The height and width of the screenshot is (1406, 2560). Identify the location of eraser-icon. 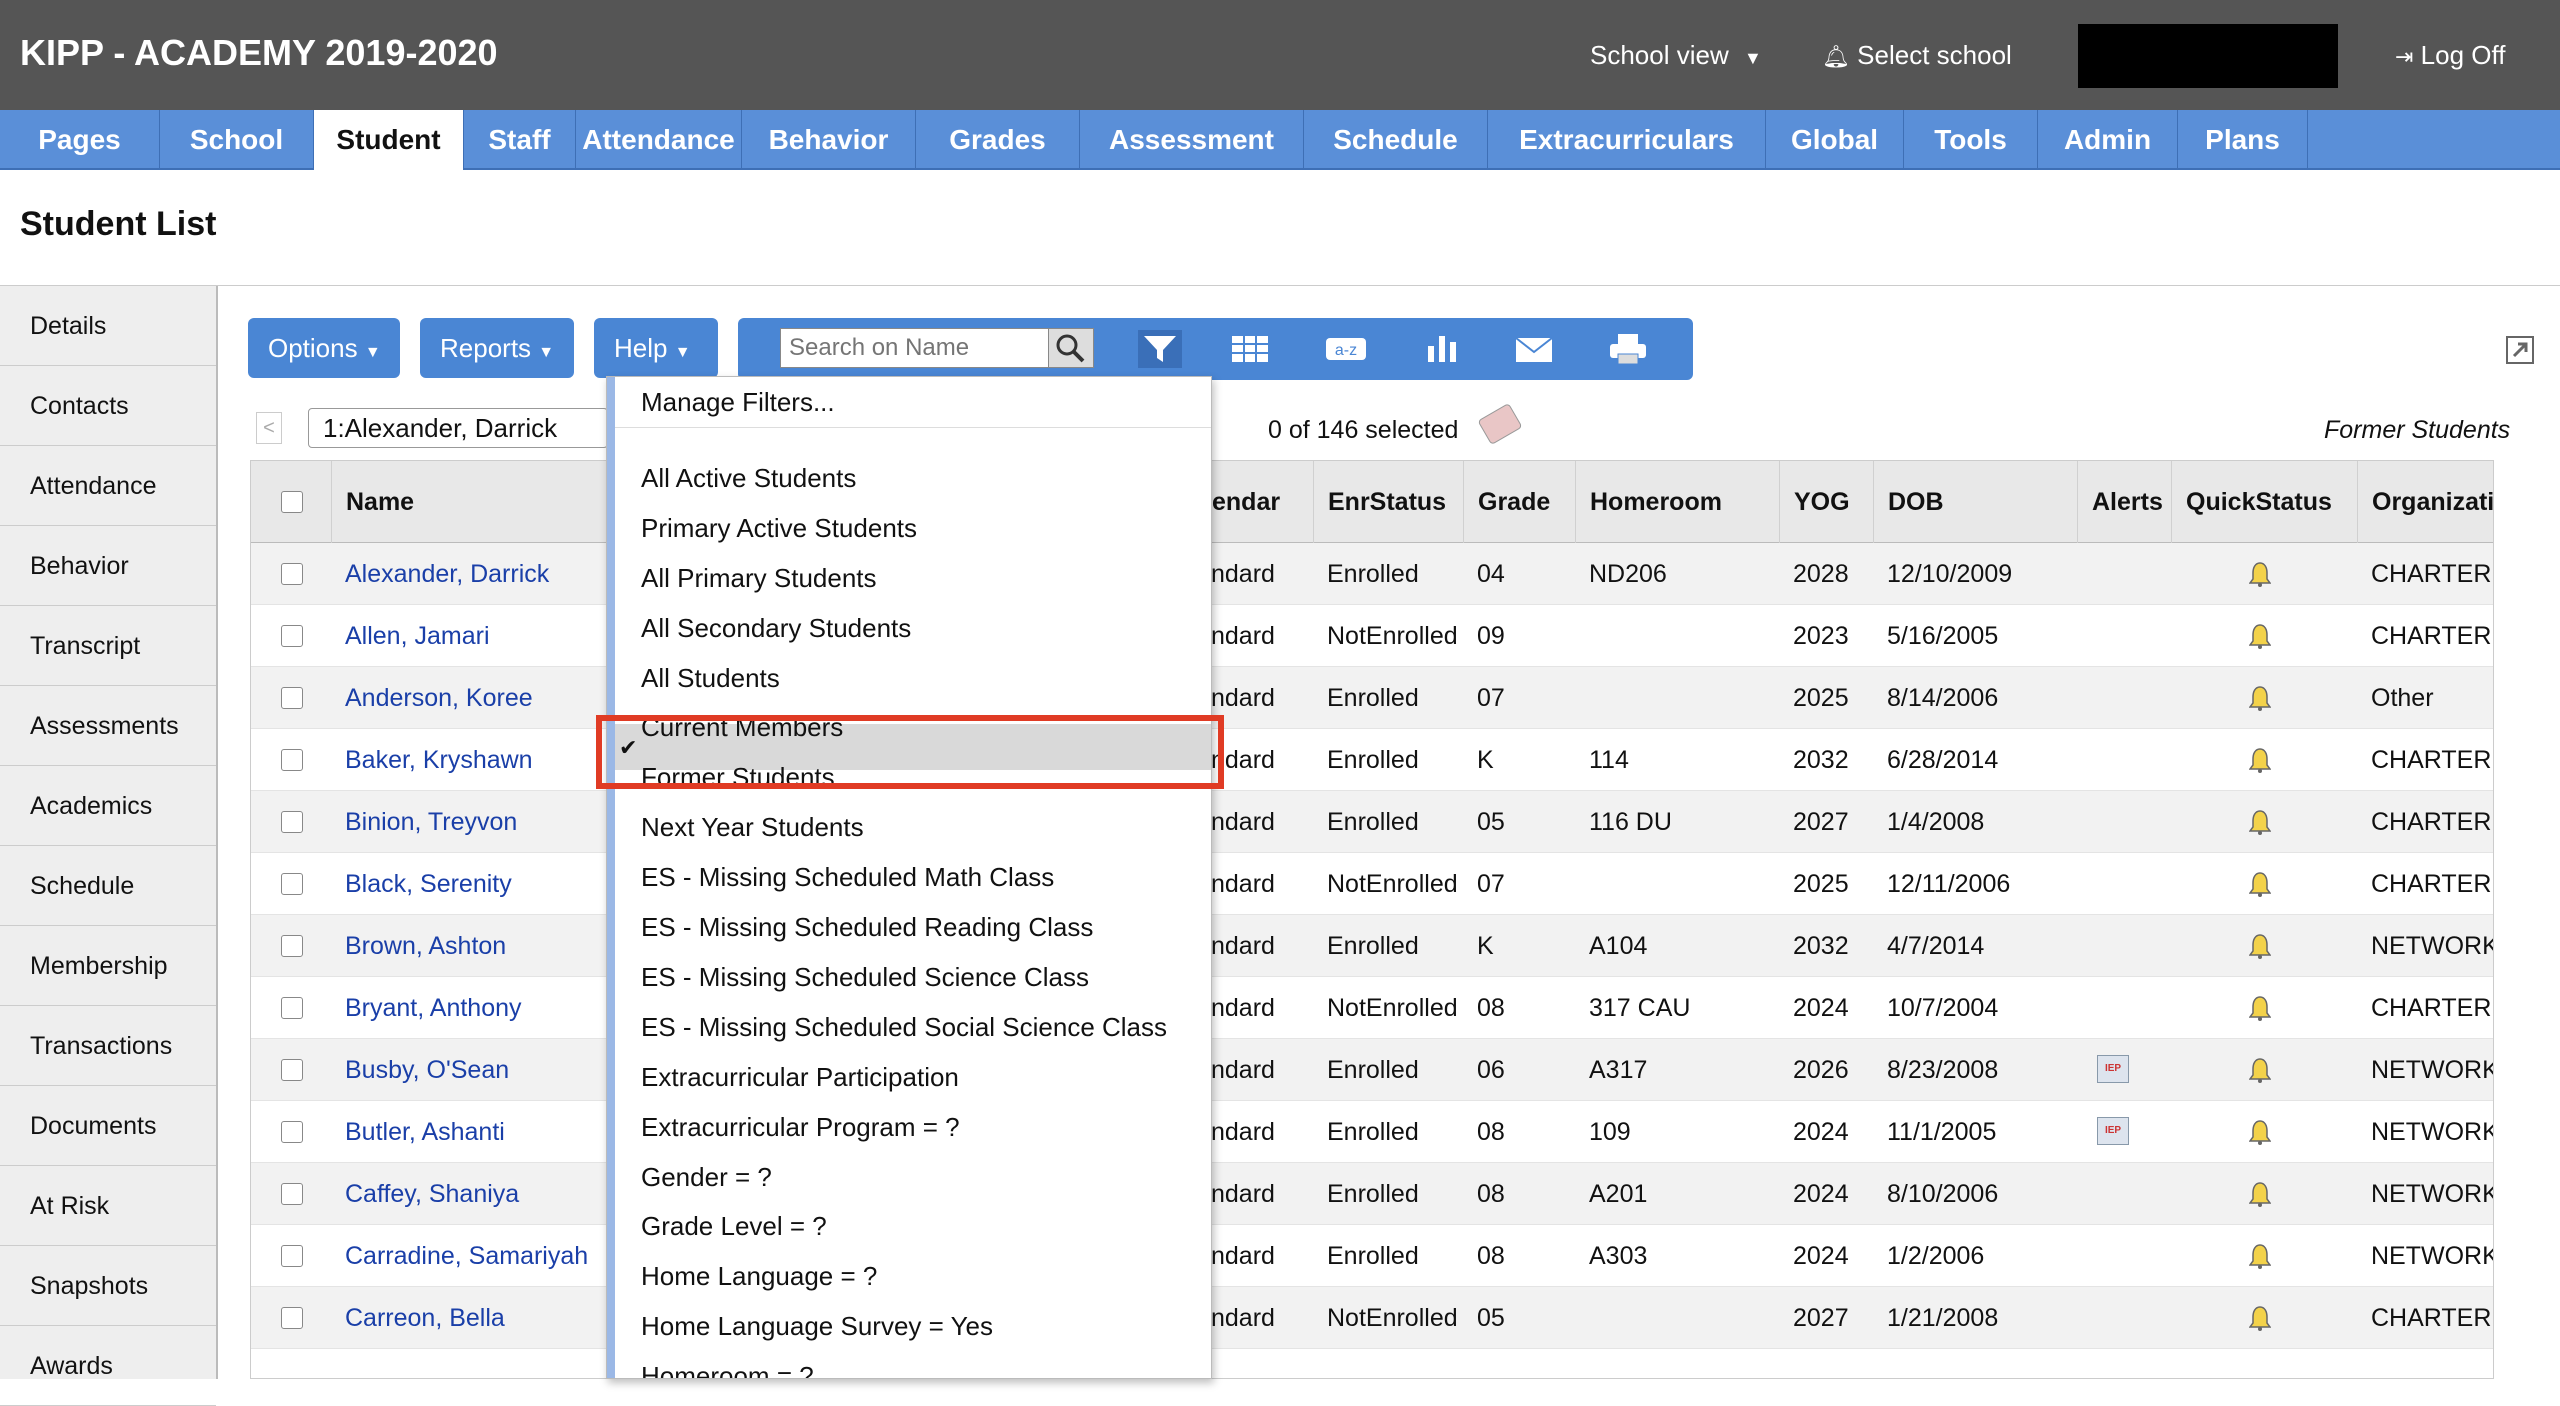
(1500, 424).